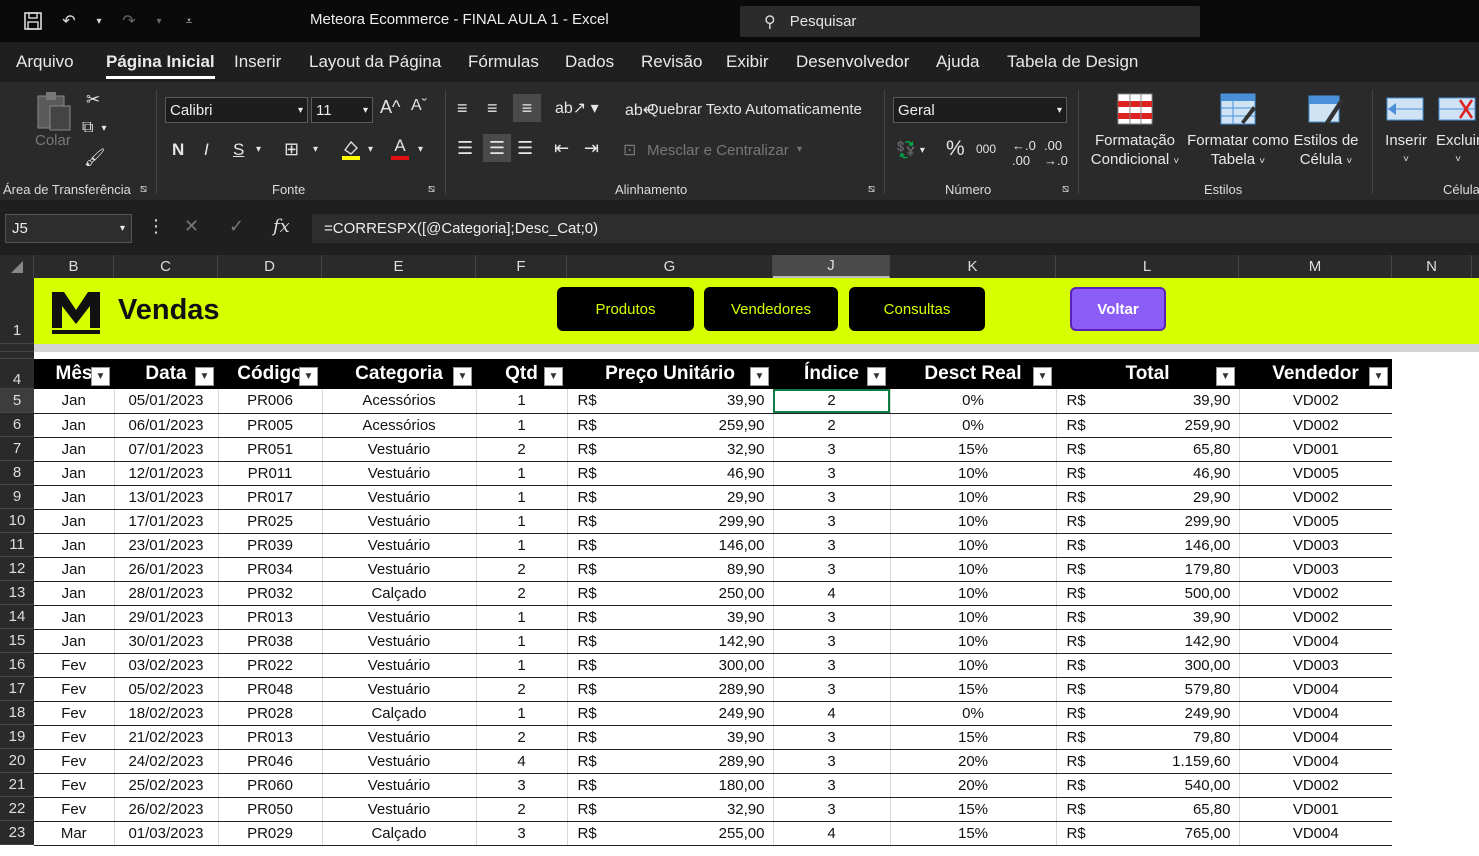 Image resolution: width=1479 pixels, height=856 pixels. What do you see at coordinates (270, 689) in the screenshot?
I see `cell-codigo: PR048` at bounding box center [270, 689].